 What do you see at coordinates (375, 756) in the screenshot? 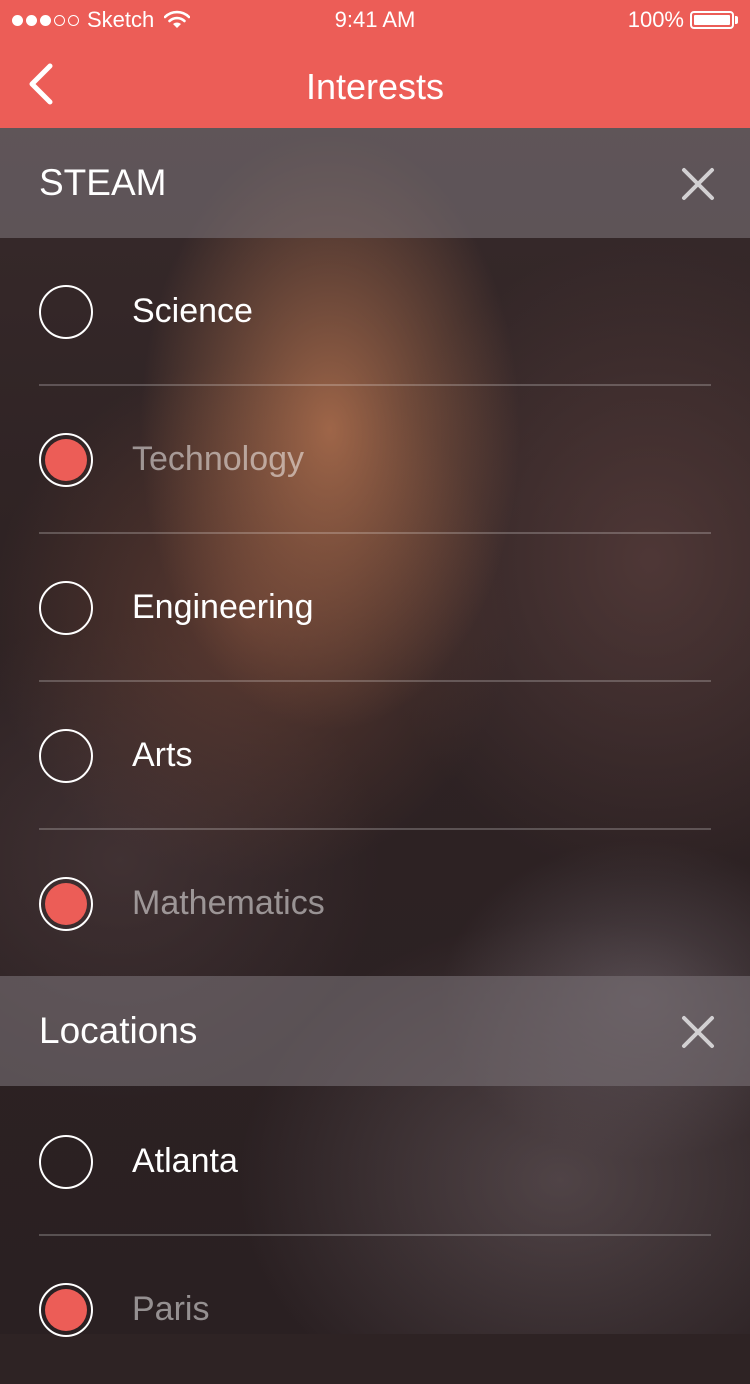
I see `list-item-arts: Arts` at bounding box center [375, 756].